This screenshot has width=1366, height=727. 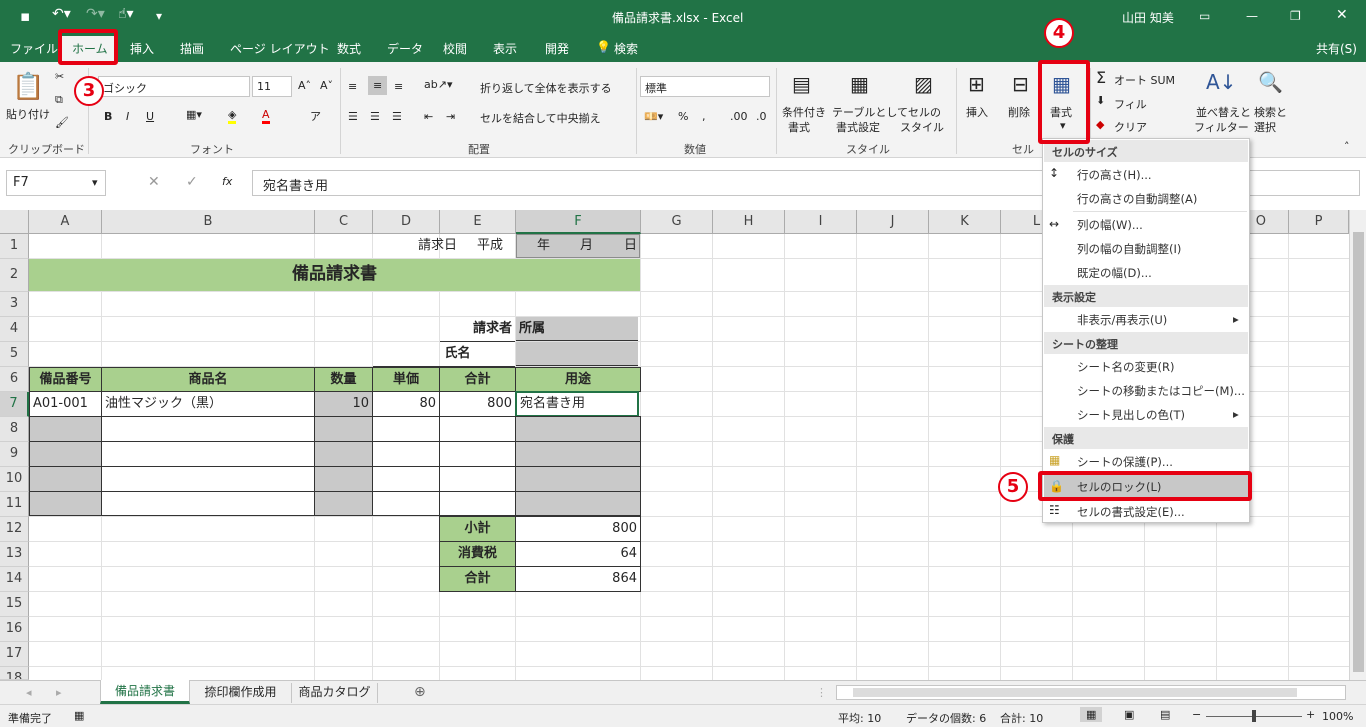 What do you see at coordinates (14, 404) in the screenshot?
I see `row-header-7: 7` at bounding box center [14, 404].